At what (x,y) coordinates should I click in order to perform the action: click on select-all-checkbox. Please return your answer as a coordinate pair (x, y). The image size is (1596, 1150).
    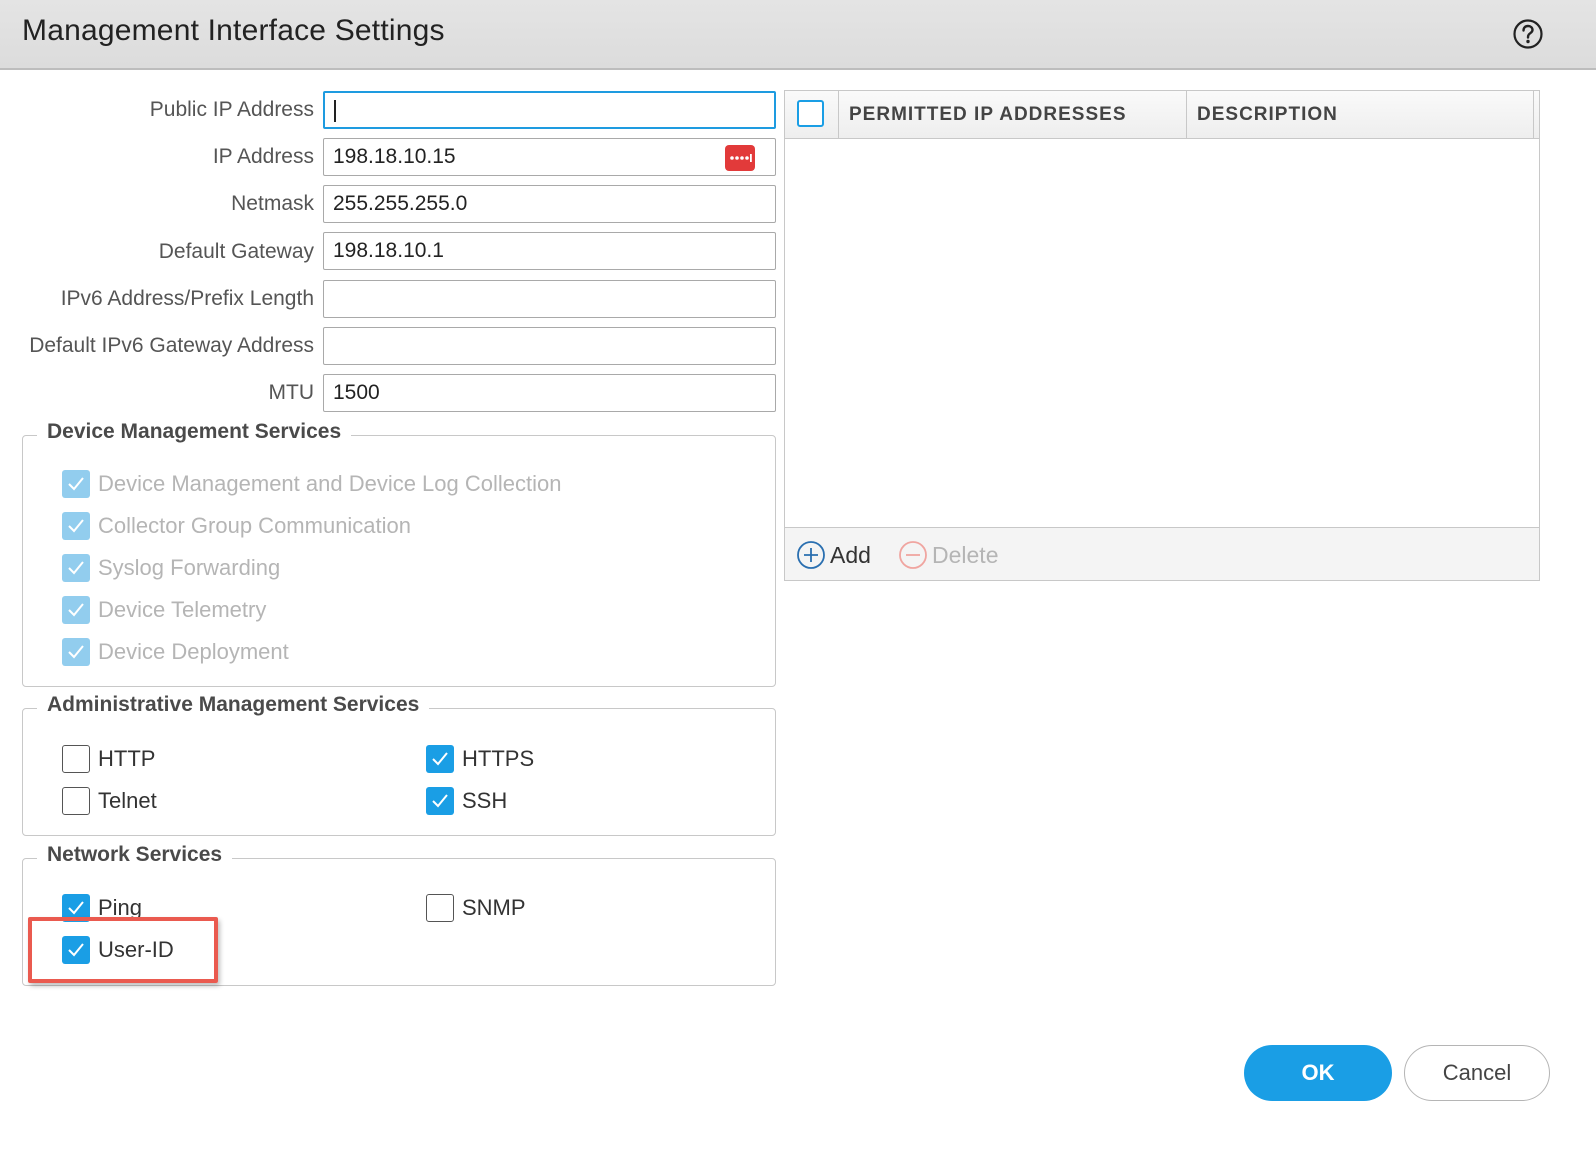
    Looking at the image, I should click on (810, 113).